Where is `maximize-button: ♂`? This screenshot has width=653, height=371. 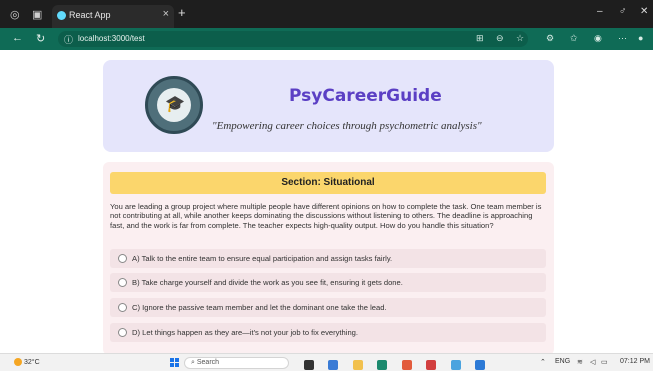
maximize-button: ♂ is located at coordinates (623, 11).